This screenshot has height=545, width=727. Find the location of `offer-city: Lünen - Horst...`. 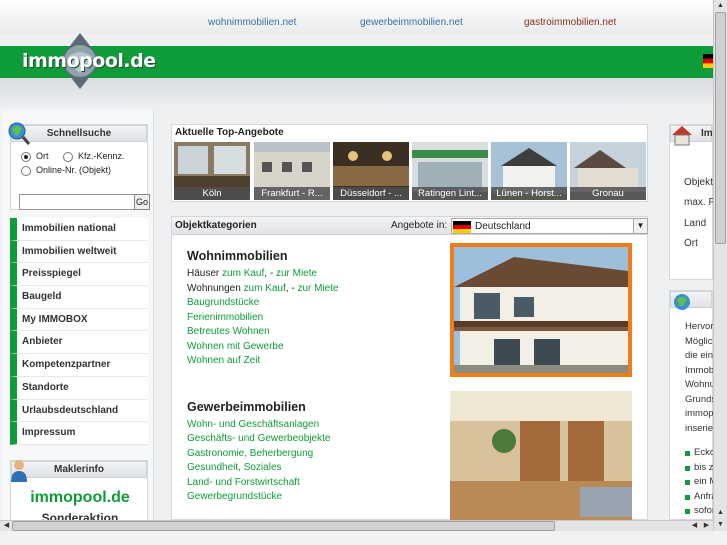

offer-city: Lünen - Horst... is located at coordinates (529, 193).